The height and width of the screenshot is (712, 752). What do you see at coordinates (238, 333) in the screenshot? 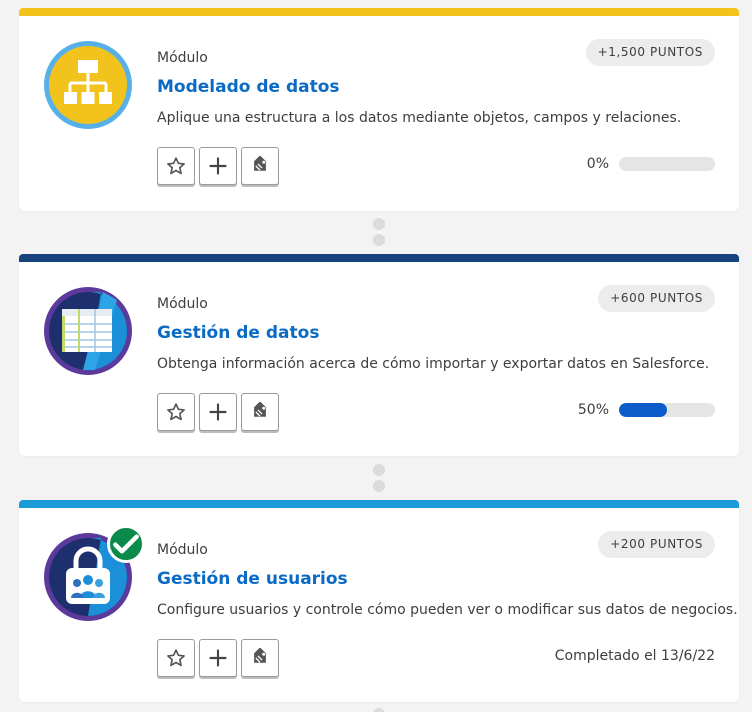
I see `module-title: Gestión de datos` at bounding box center [238, 333].